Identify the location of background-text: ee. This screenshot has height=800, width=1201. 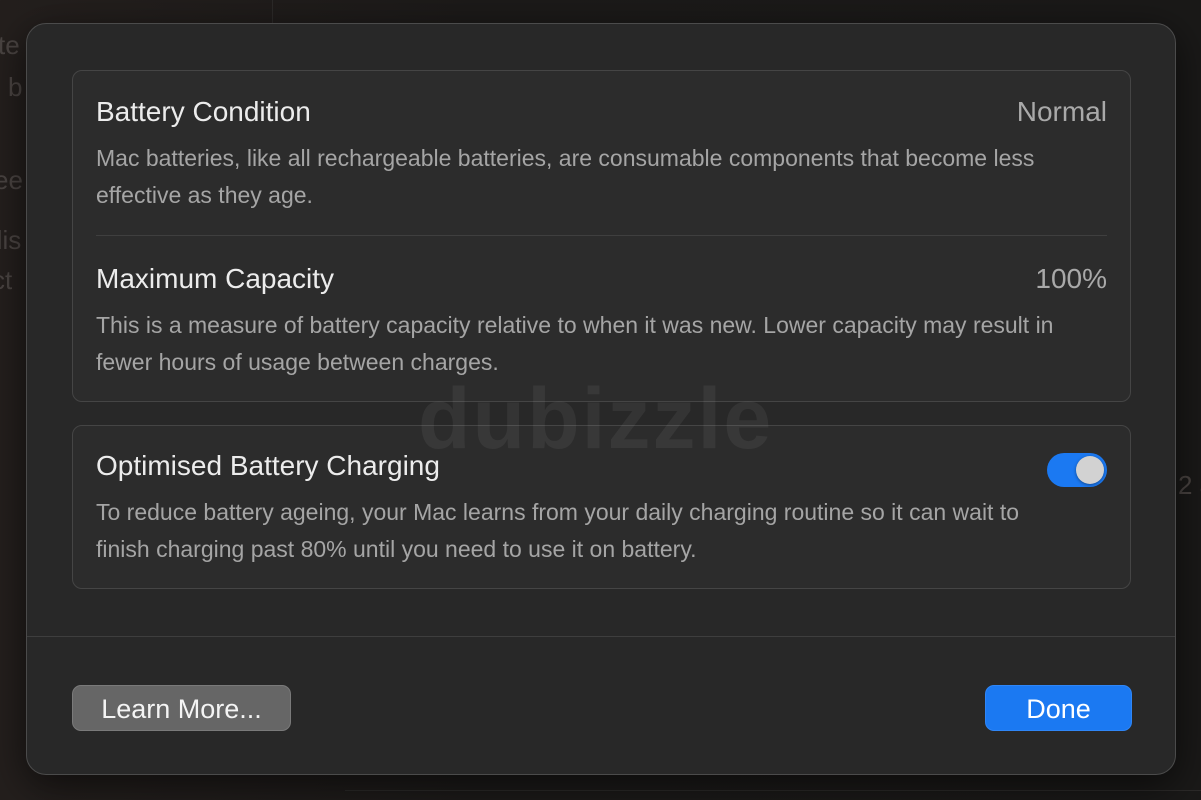
(11, 180).